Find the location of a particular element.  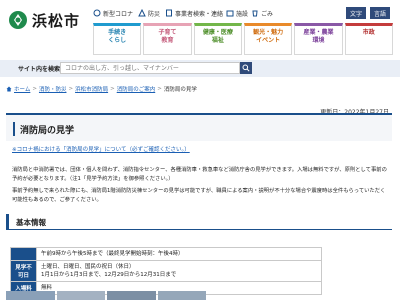

trash-icon is located at coordinates (255, 13).